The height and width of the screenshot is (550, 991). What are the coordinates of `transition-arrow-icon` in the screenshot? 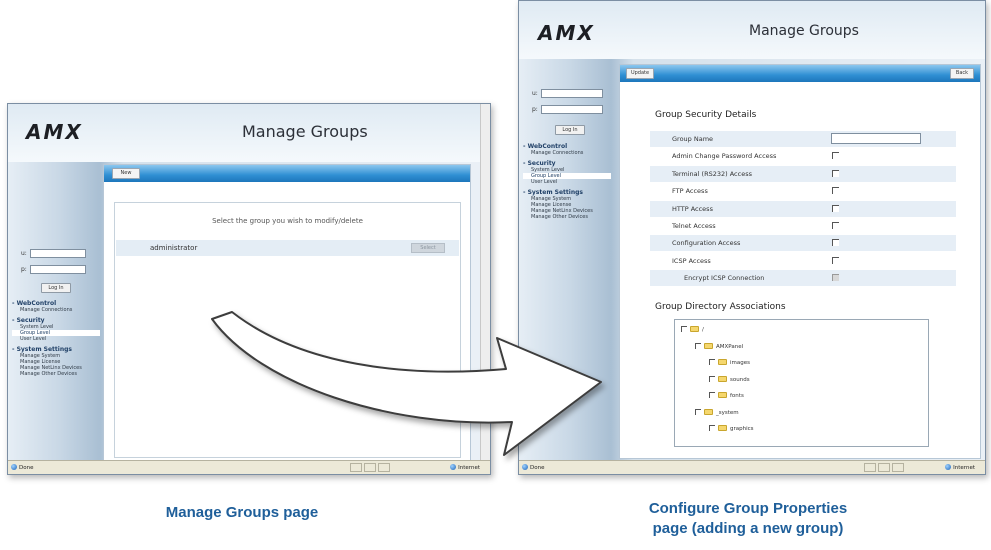 It's located at (406, 383).